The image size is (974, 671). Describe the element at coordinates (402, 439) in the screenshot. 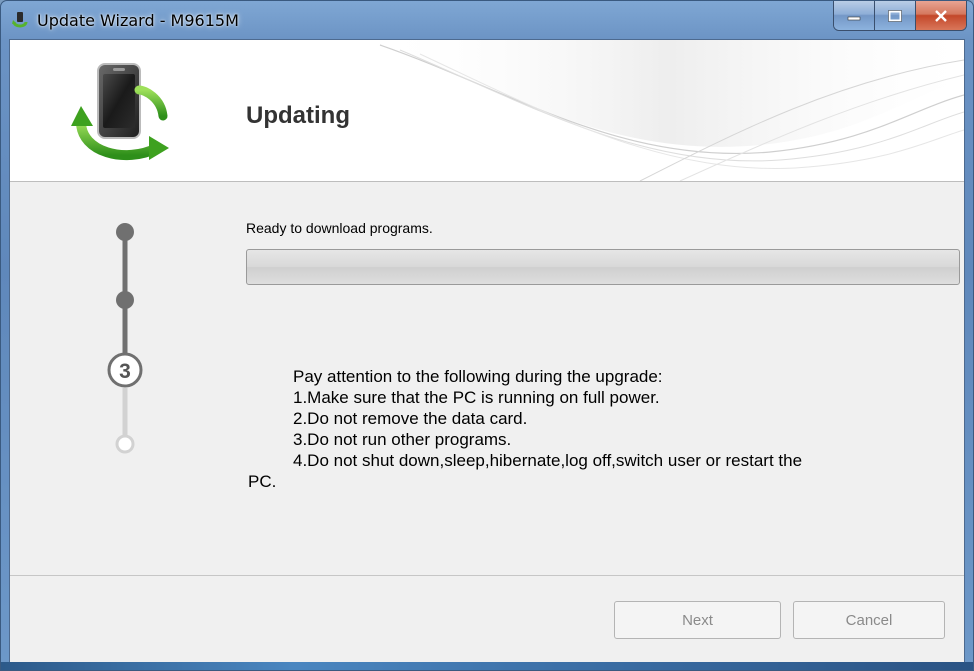

I see `notes-item: 3.Do not run other programs.` at that location.